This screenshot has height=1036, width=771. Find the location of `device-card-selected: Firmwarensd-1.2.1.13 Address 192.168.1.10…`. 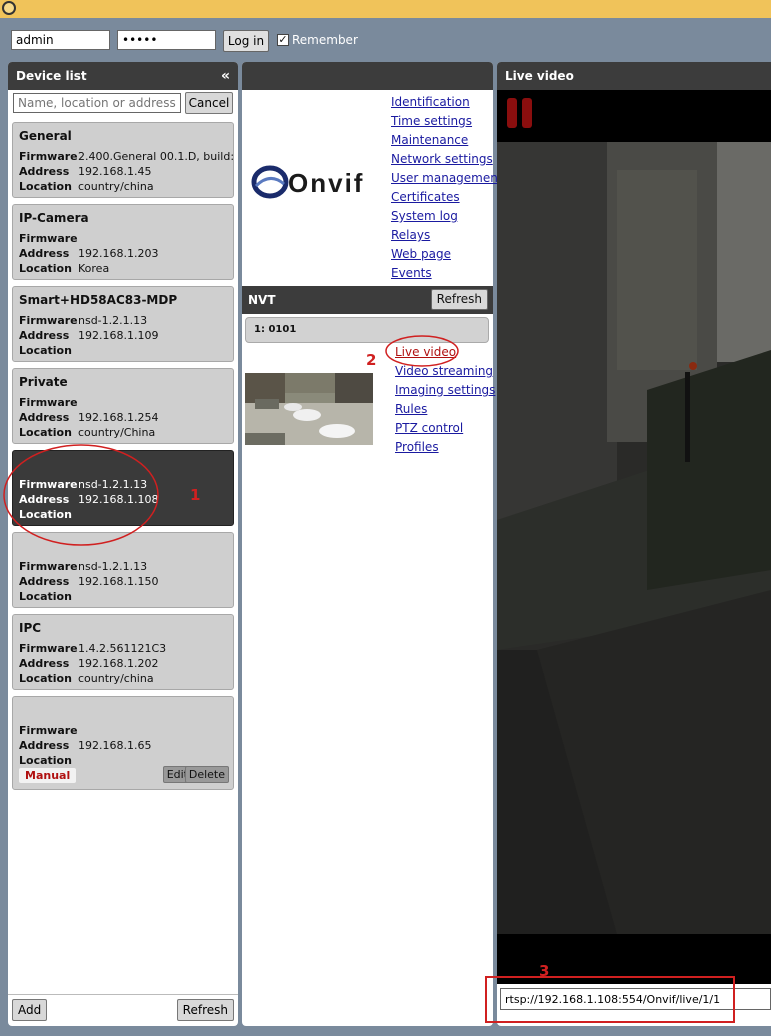

device-card-selected: Firmwarensd-1.2.1.13 Address 192.168.1.10… is located at coordinates (123, 488).